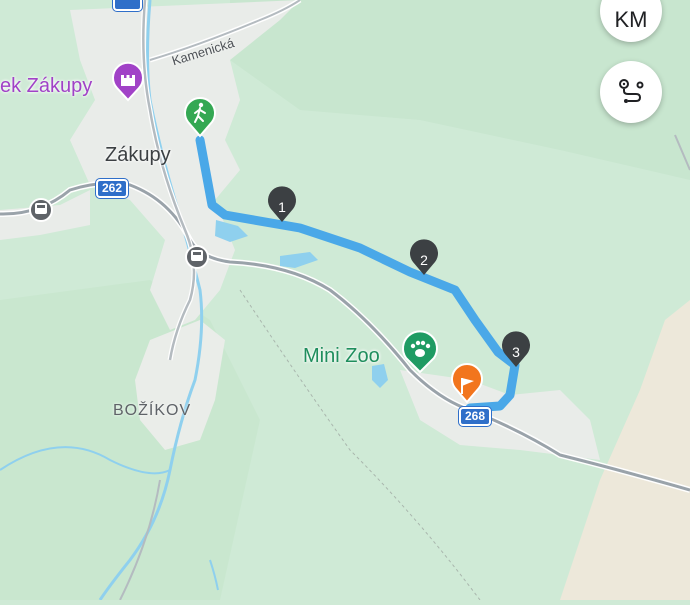  I want to click on waypoint-label-1: 1, so click(282, 207).